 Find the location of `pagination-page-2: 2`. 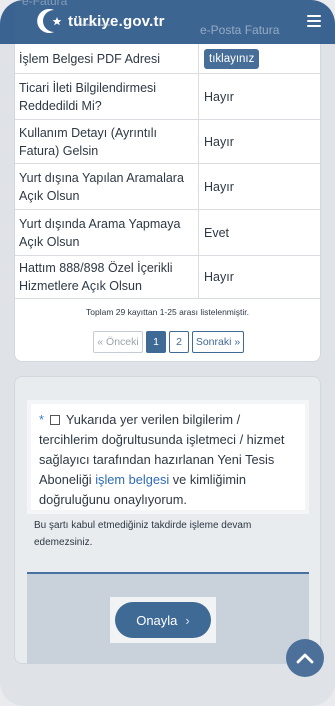

pagination-page-2: 2 is located at coordinates (179, 342).